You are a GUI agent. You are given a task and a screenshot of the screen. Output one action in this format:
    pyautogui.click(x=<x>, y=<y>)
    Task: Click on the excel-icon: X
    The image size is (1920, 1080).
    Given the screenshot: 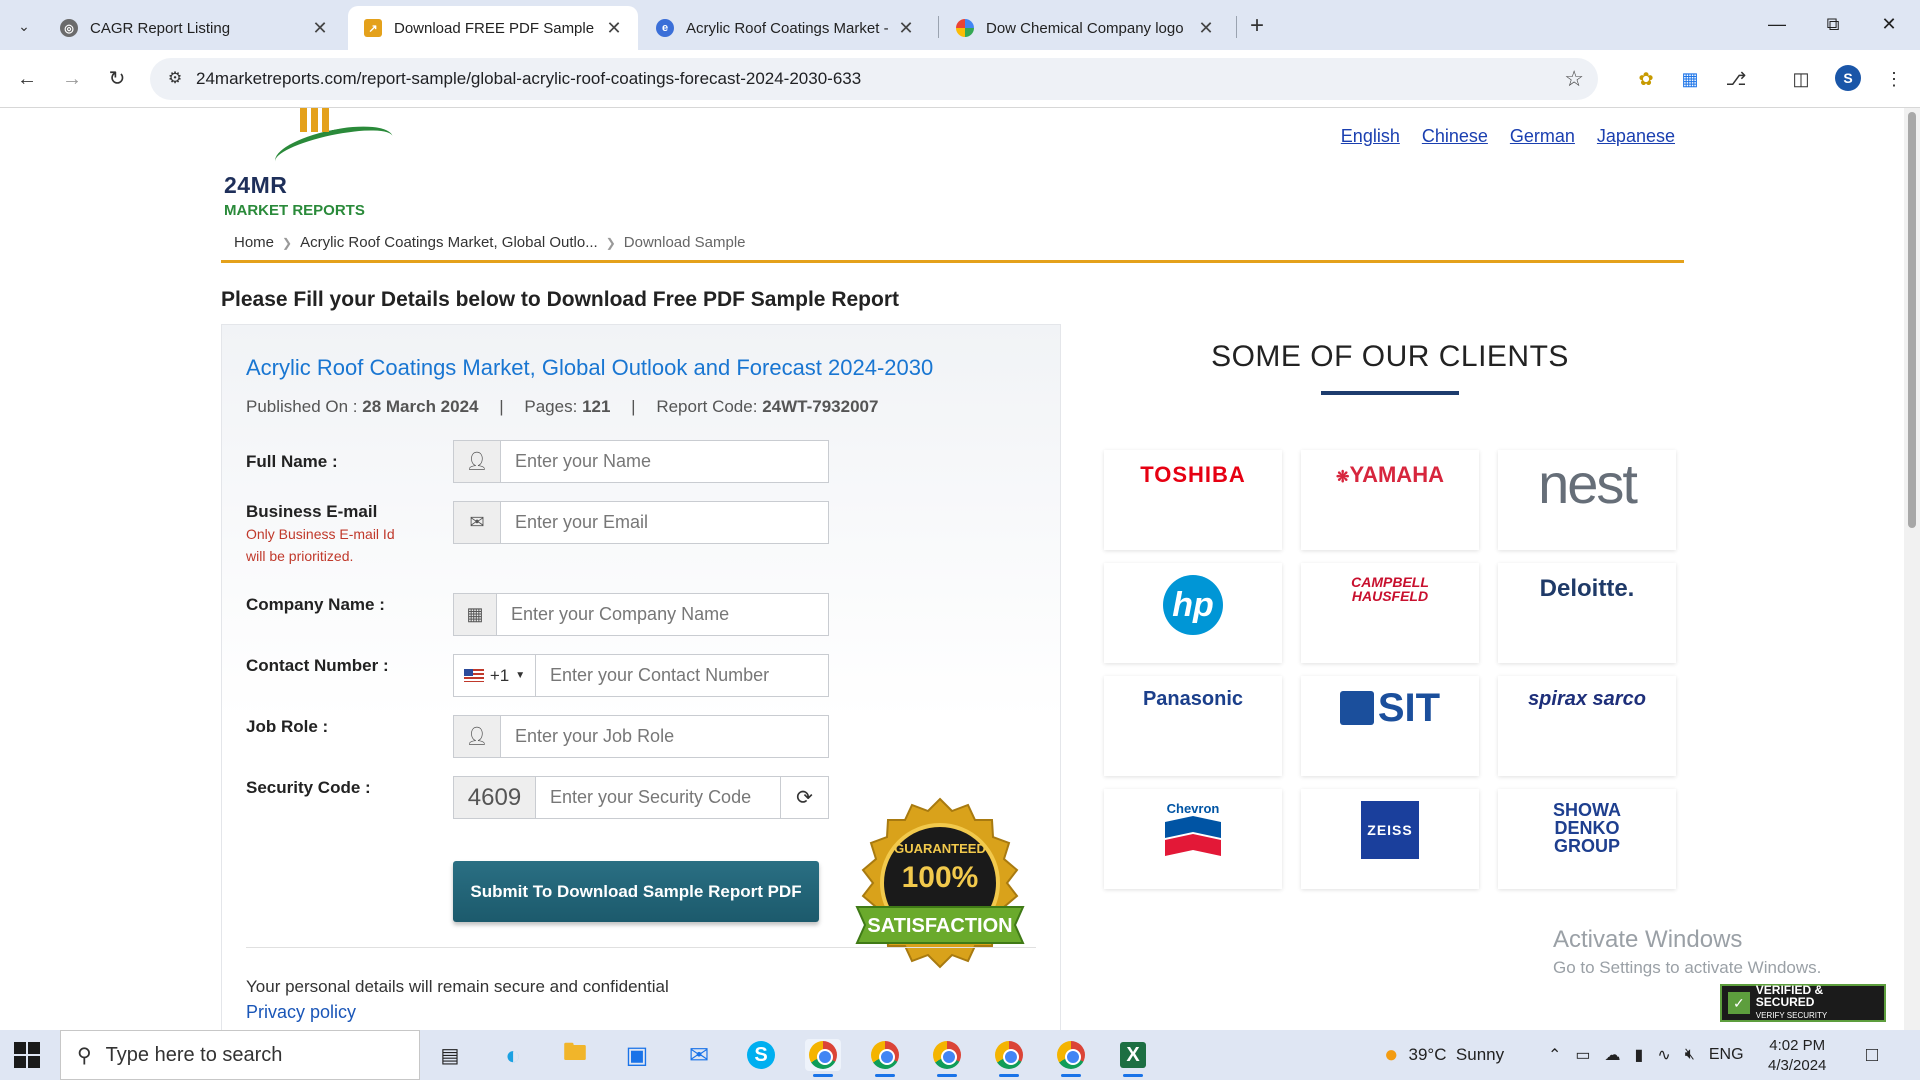 What is the action you would take?
    pyautogui.click(x=1133, y=1058)
    